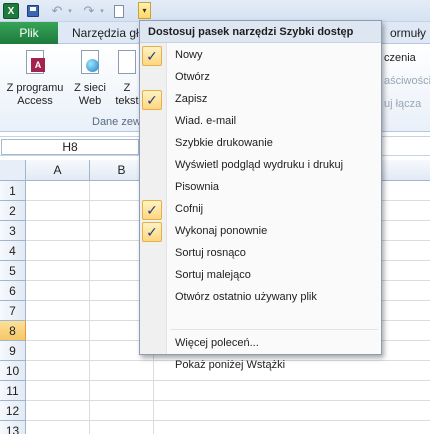 The image size is (430, 434). Describe the element at coordinates (90, 88) in the screenshot. I see `from-web-label-1: Z sieci` at that location.